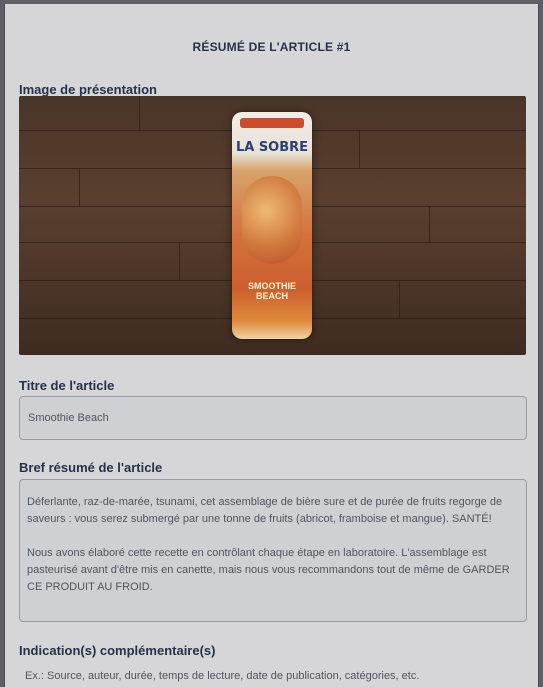  Describe the element at coordinates (273, 418) in the screenshot. I see `article-title-input: Smoothie Beach` at that location.